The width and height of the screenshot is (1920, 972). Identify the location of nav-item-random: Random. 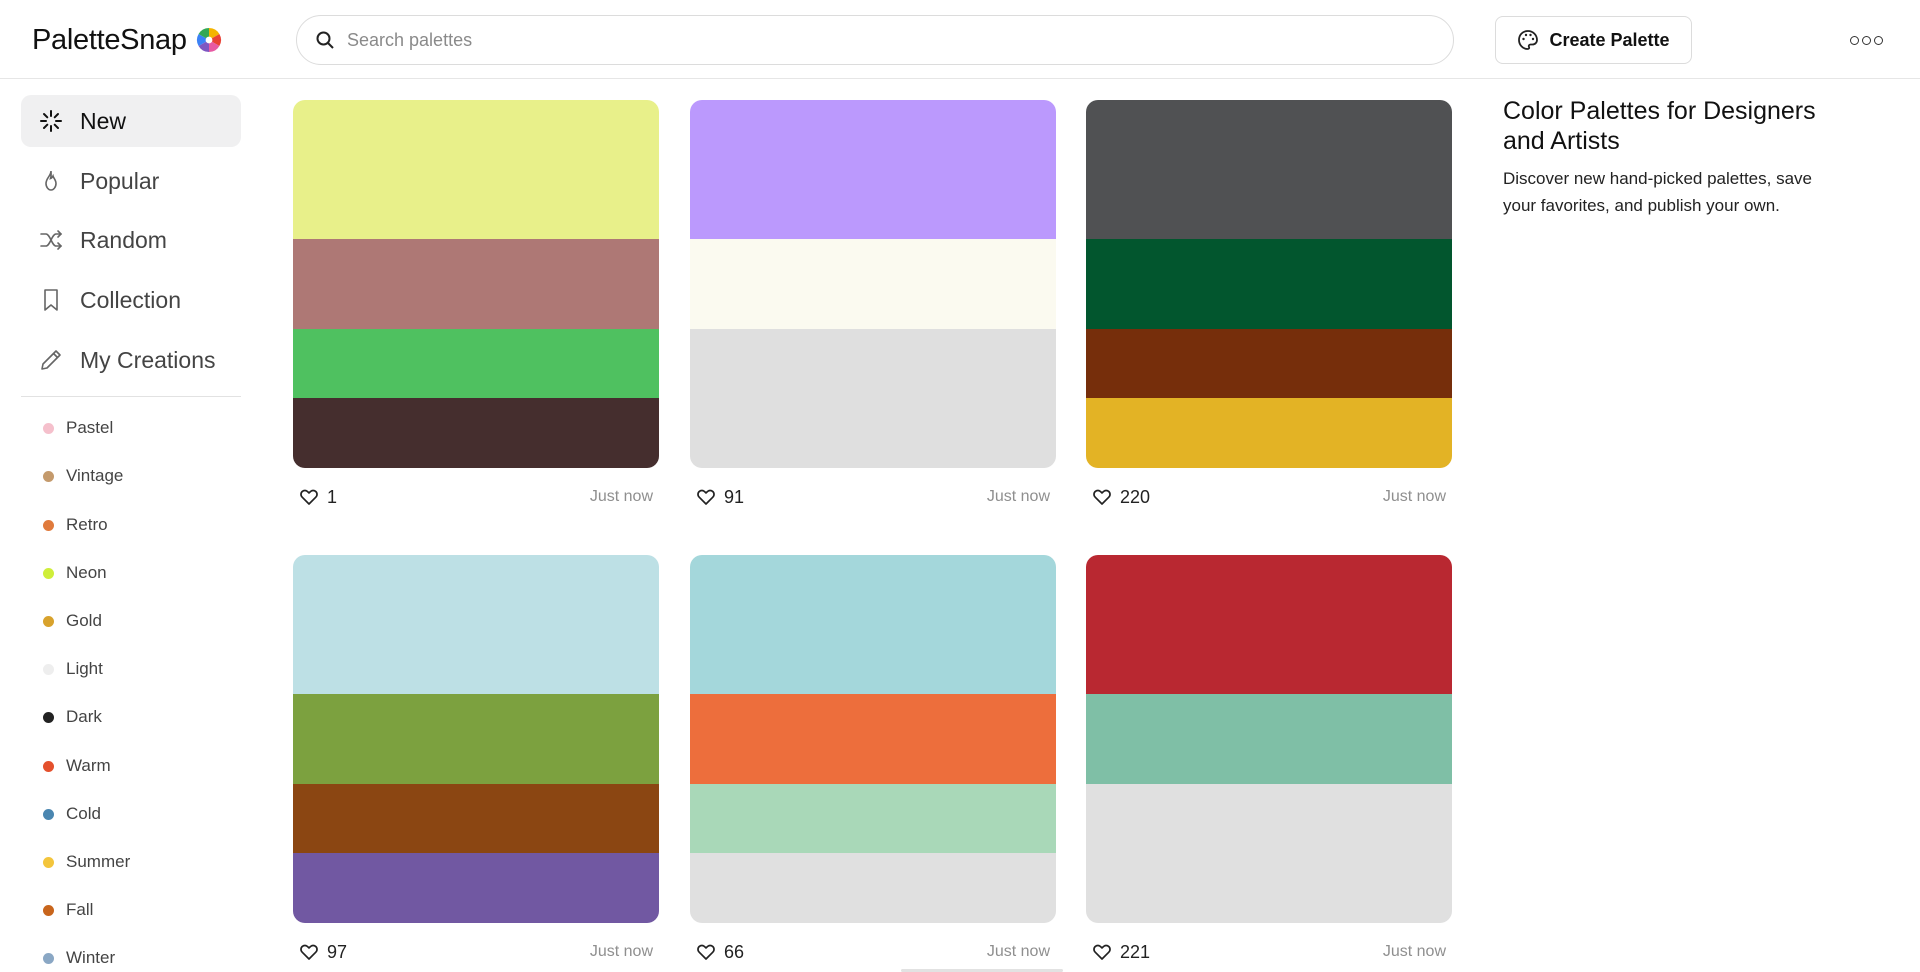
(131, 240).